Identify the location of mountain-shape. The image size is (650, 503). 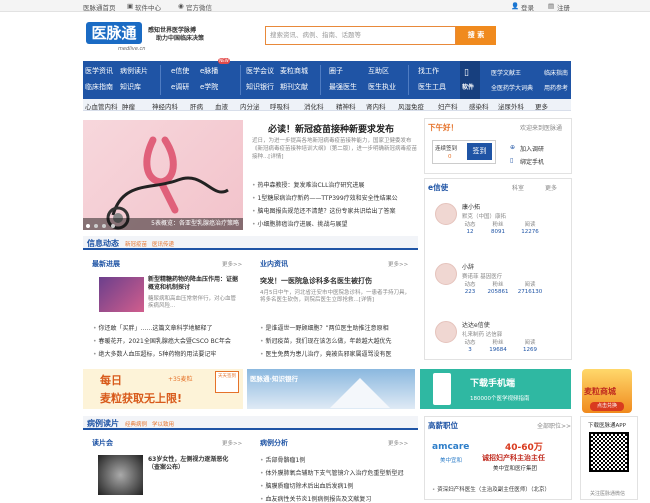
(360, 393).